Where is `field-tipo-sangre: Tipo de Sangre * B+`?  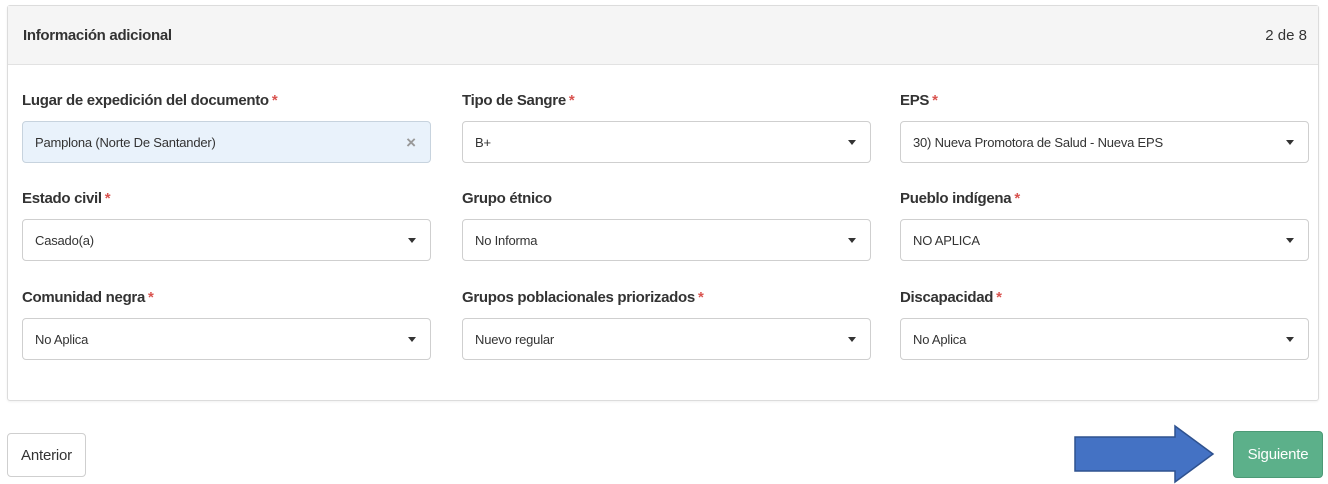 field-tipo-sangre: Tipo de Sangre * B+ is located at coordinates (666, 127).